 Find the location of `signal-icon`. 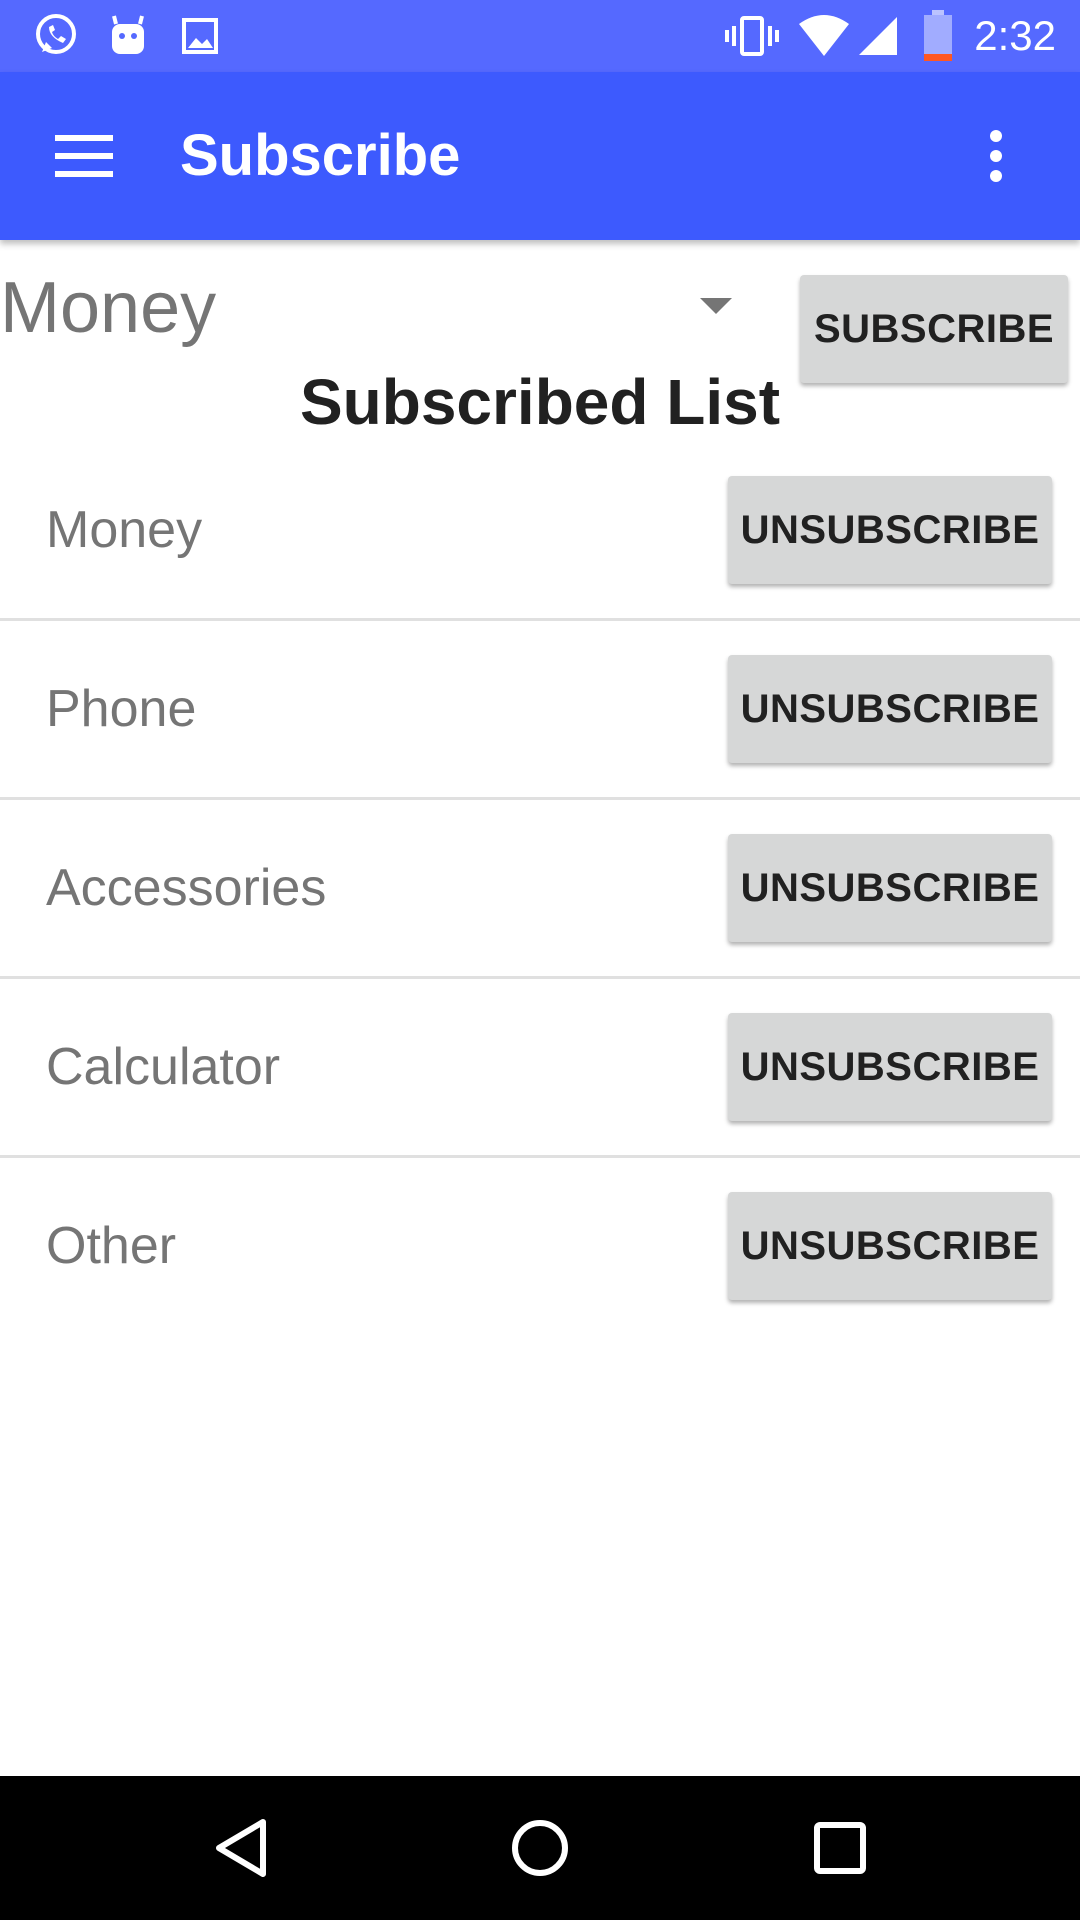

signal-icon is located at coordinates (878, 36).